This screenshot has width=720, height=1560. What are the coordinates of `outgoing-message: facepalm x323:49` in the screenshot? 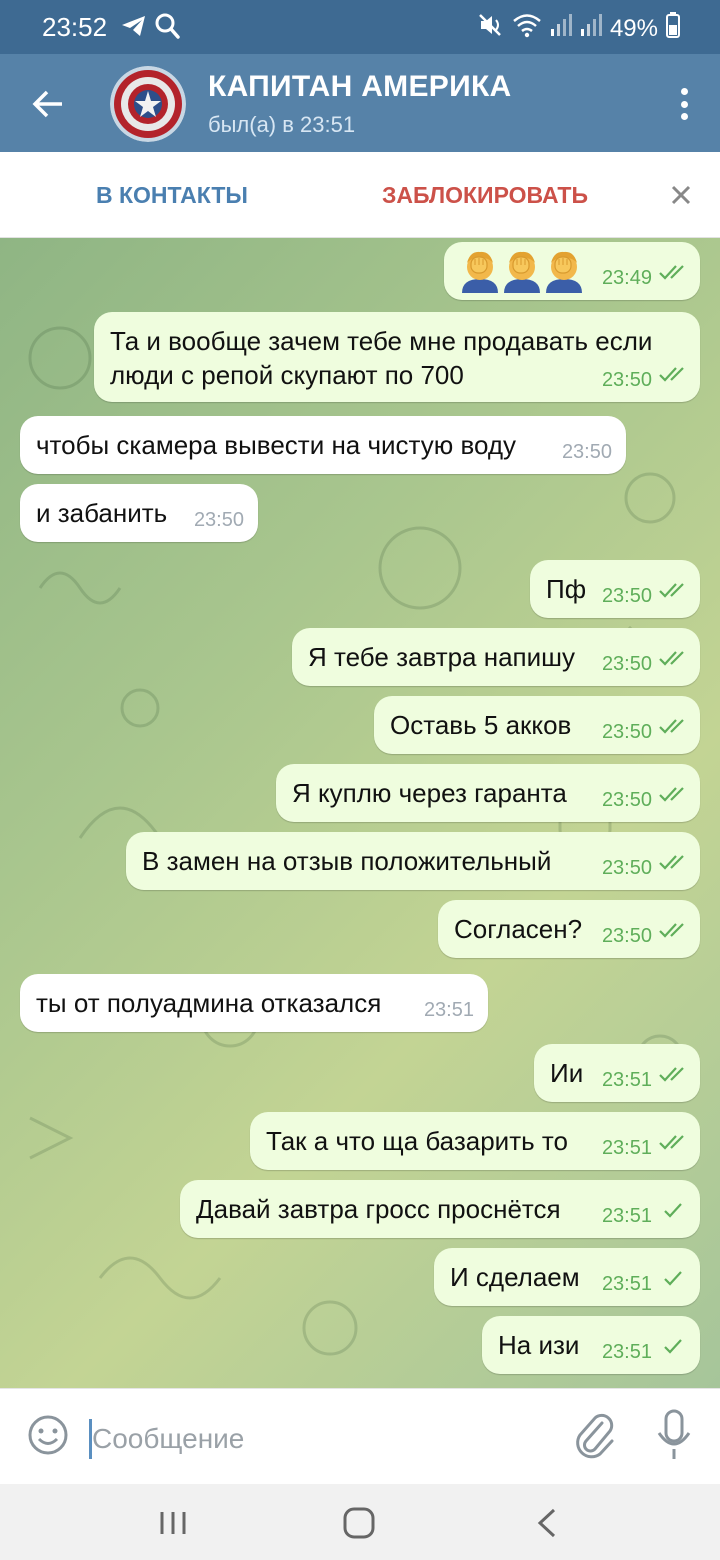 It's located at (572, 271).